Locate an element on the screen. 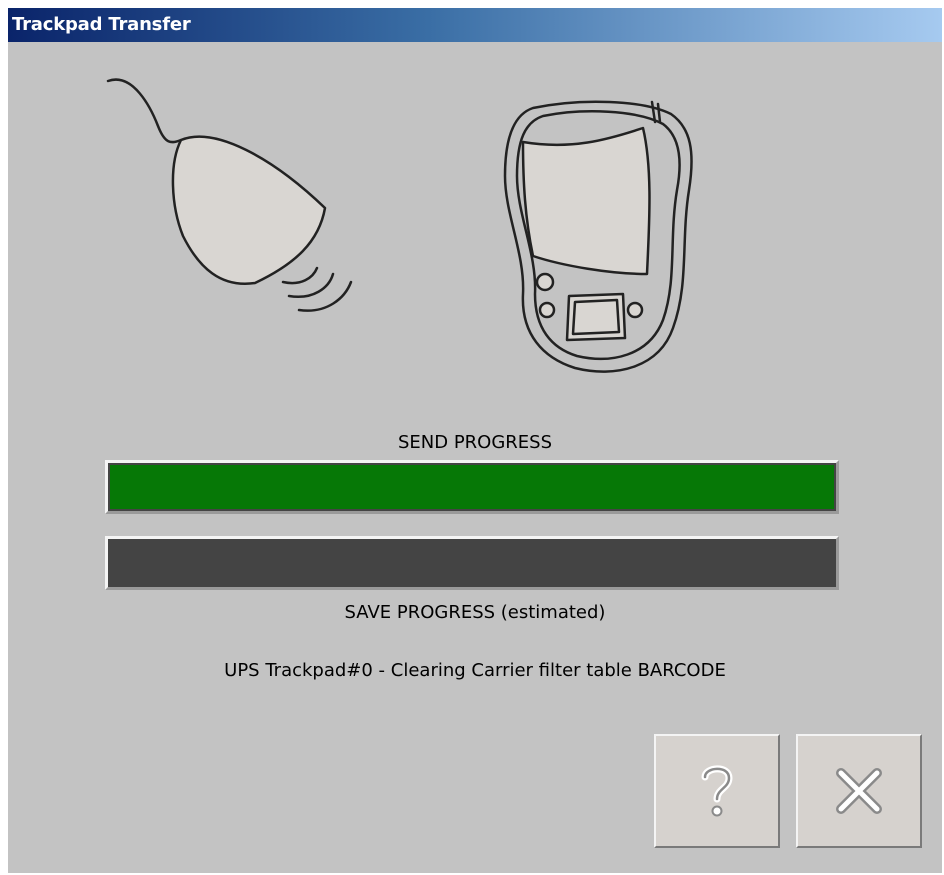 This screenshot has height=875, width=944. help-button is located at coordinates (717, 791).